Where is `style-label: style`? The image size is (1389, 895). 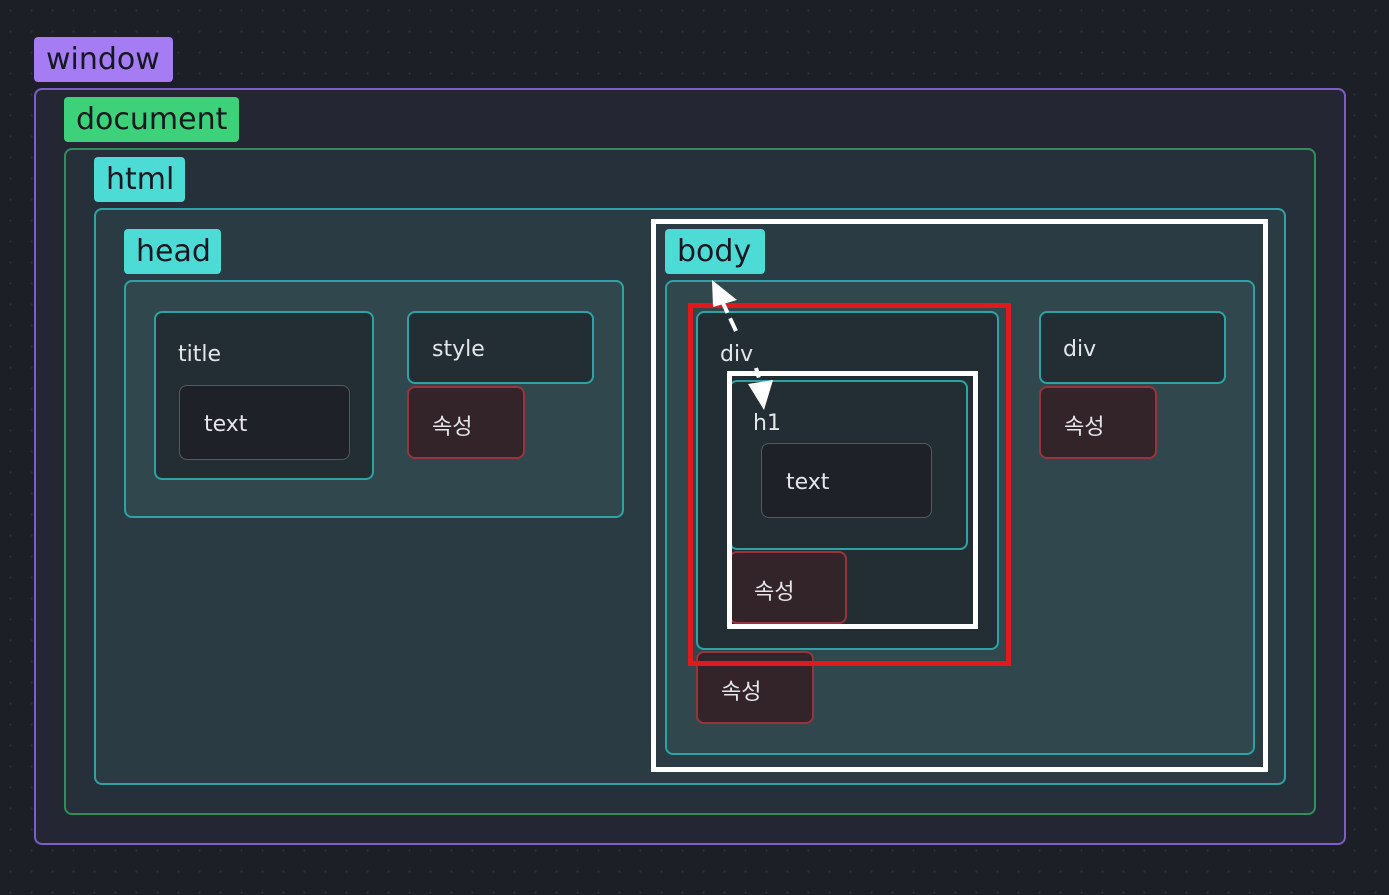 style-label: style is located at coordinates (458, 349).